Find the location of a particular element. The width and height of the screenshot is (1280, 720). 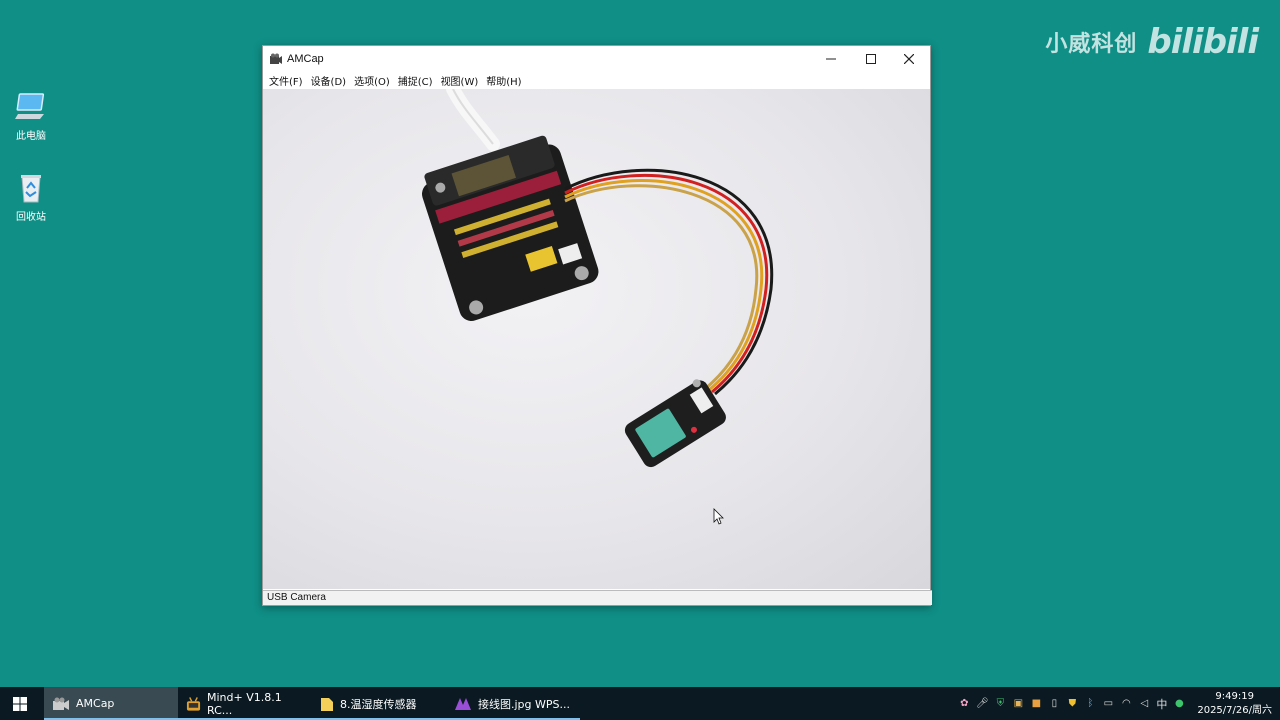

minimize-button is located at coordinates (831, 59).